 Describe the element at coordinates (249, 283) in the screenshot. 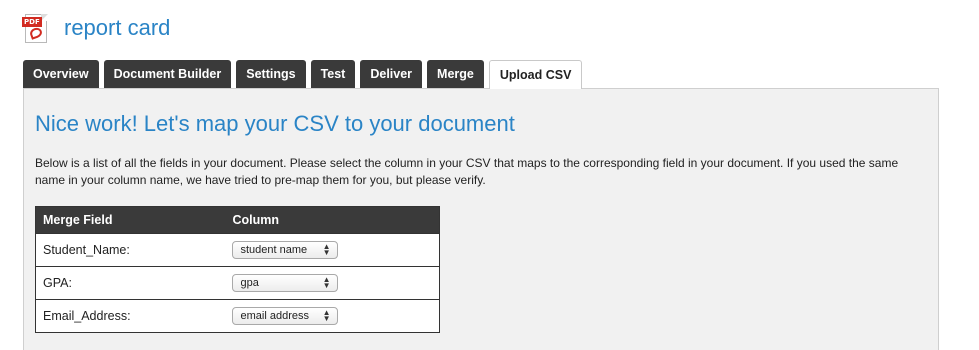

I see `select-value: gpa` at that location.